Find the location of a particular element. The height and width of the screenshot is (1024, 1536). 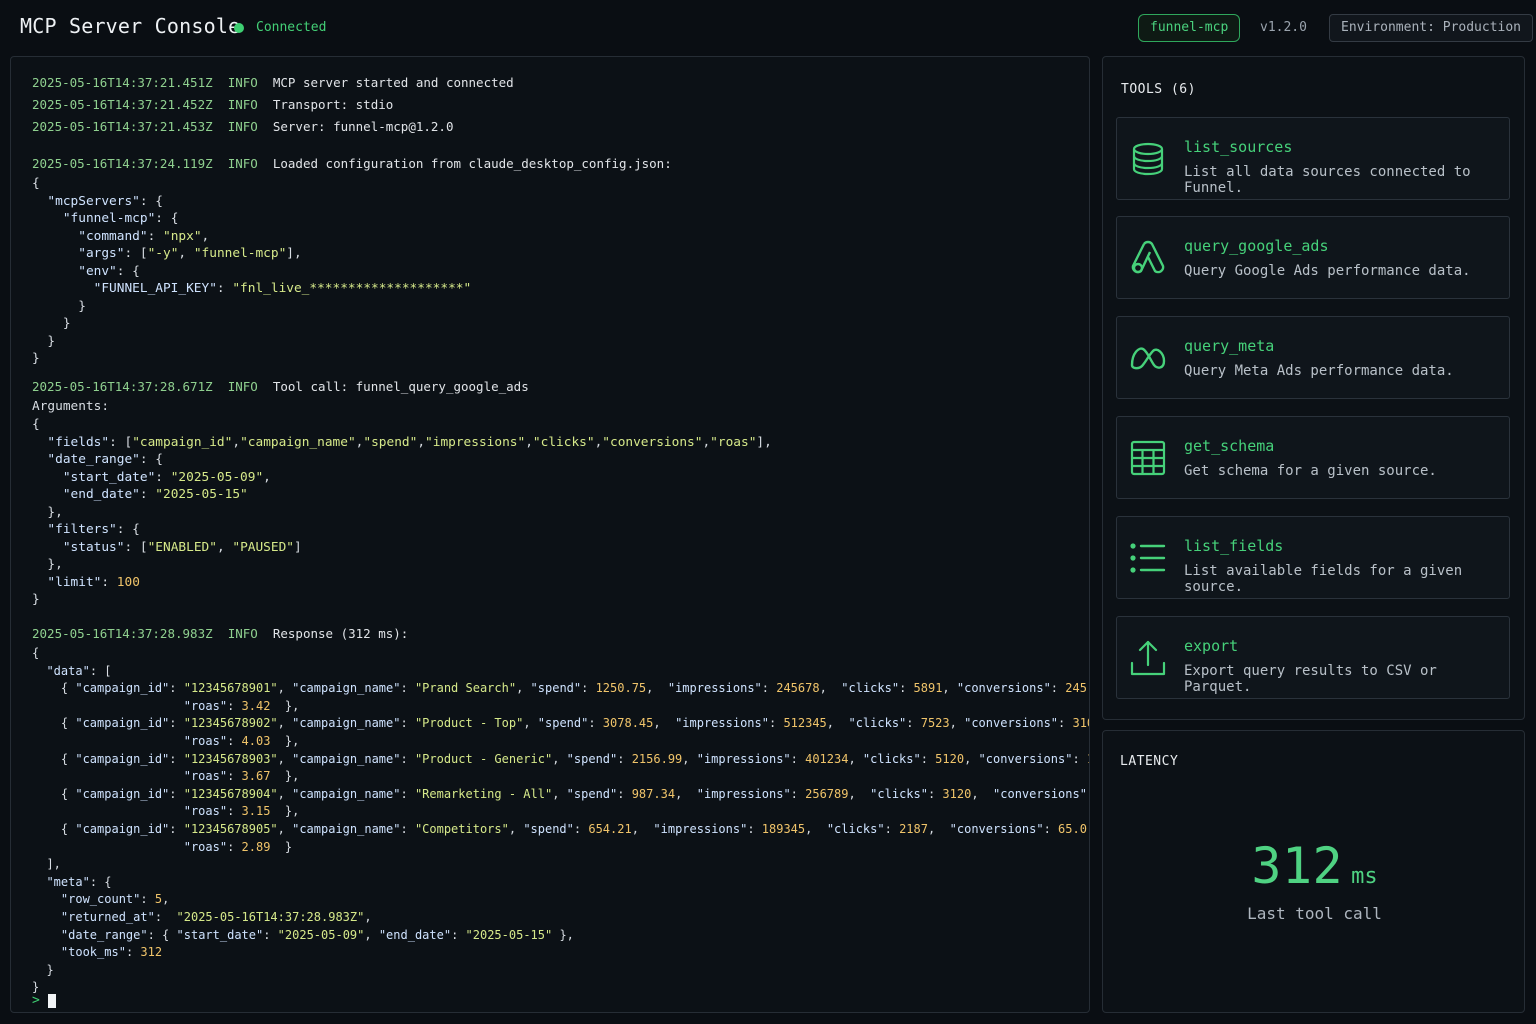

tool-name: export is located at coordinates (1211, 646).